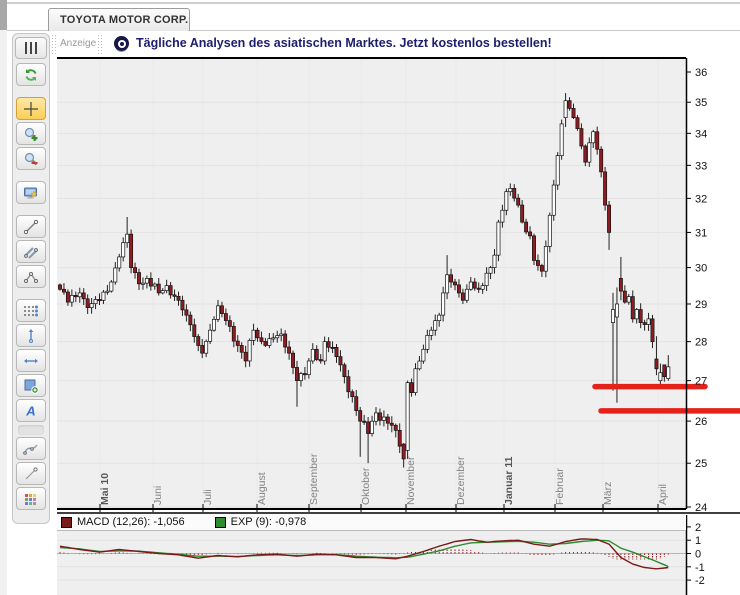 The width and height of the screenshot is (740, 595). Describe the element at coordinates (366, 486) in the screenshot. I see `month-label: Oktober` at that location.